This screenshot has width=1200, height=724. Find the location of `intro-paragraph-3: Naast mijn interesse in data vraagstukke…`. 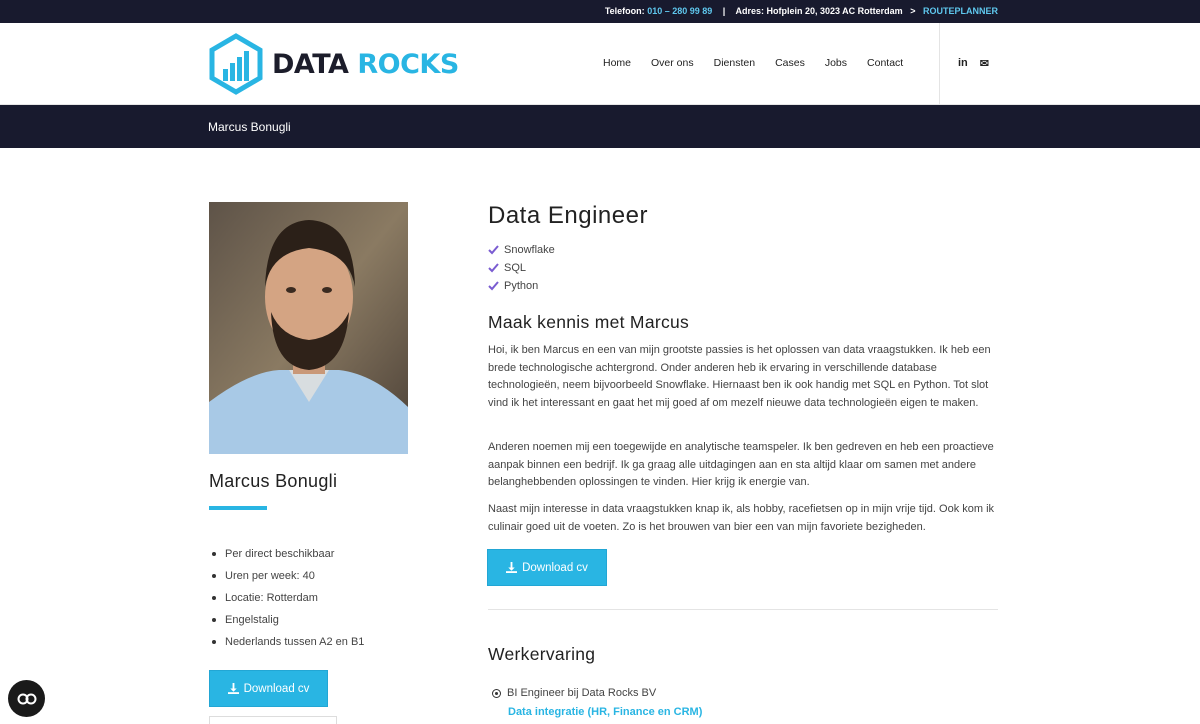

intro-paragraph-3: Naast mijn interesse in data vraagstukke… is located at coordinates (741, 518).